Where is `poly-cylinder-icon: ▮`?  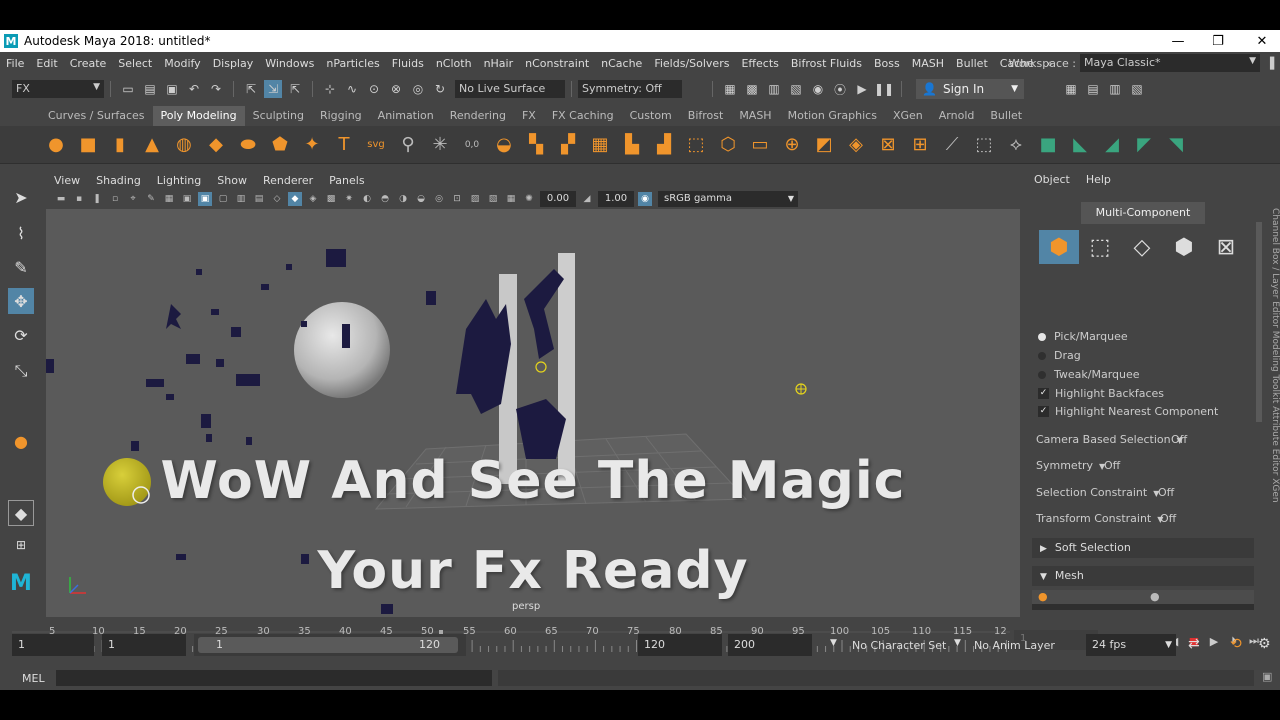
poly-cylinder-icon: ▮ is located at coordinates (120, 145).